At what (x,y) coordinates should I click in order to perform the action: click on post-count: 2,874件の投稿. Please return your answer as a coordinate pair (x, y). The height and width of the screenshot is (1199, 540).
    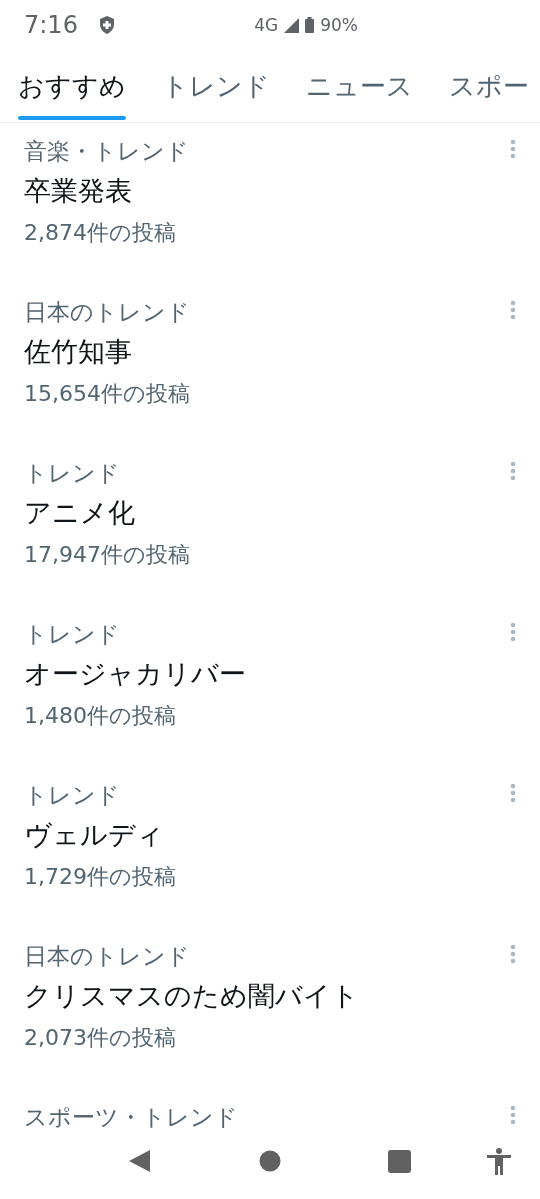
    Looking at the image, I should click on (100, 233).